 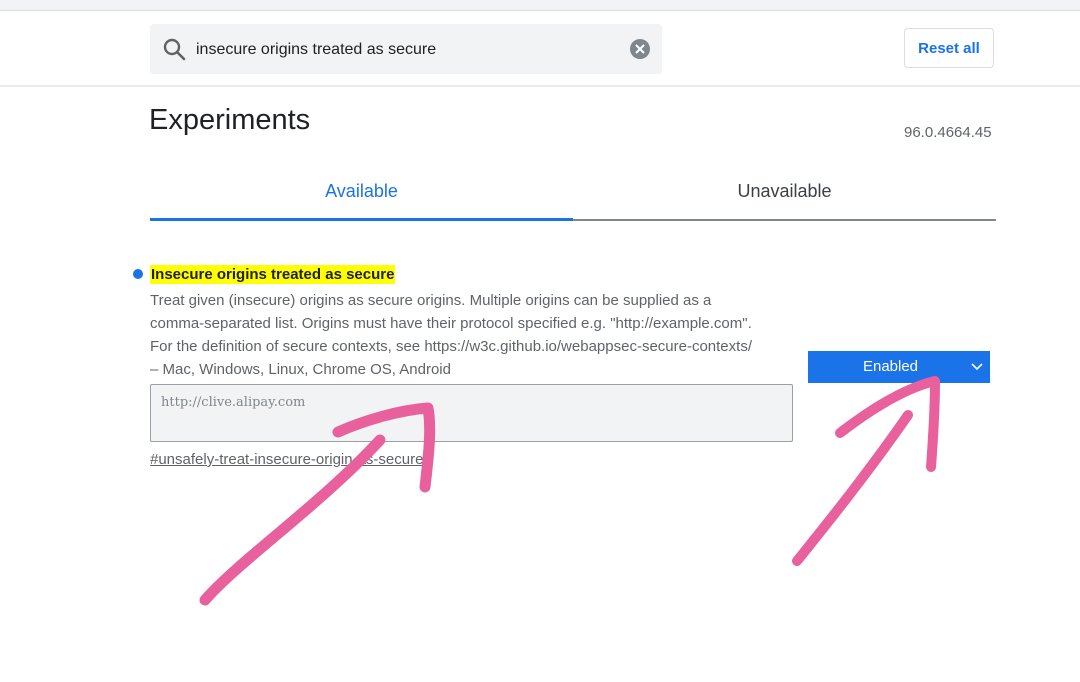 What do you see at coordinates (640, 49) in the screenshot?
I see `close-circle-icon` at bounding box center [640, 49].